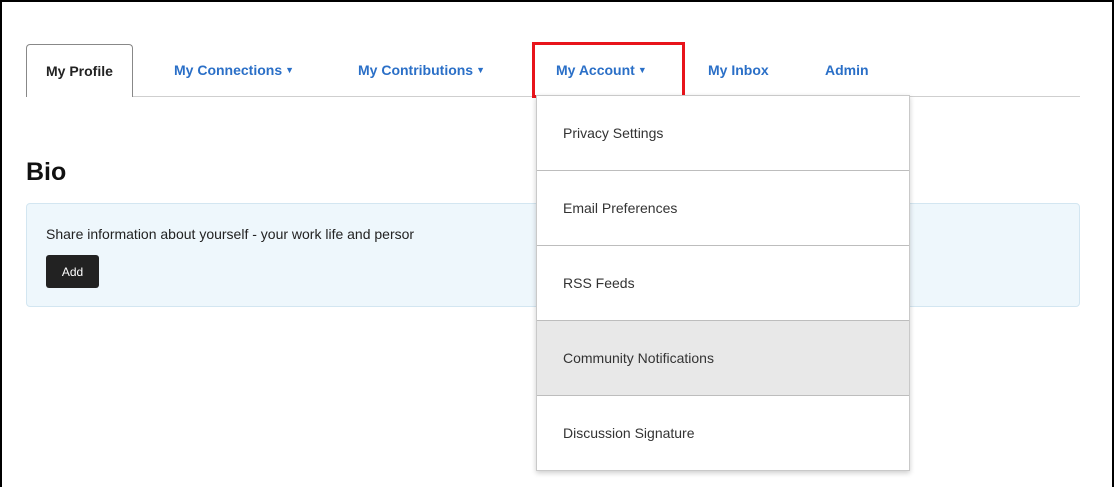 Image resolution: width=1116 pixels, height=487 pixels. What do you see at coordinates (638, 358) in the screenshot?
I see `menu-item-label: Community Notifications` at bounding box center [638, 358].